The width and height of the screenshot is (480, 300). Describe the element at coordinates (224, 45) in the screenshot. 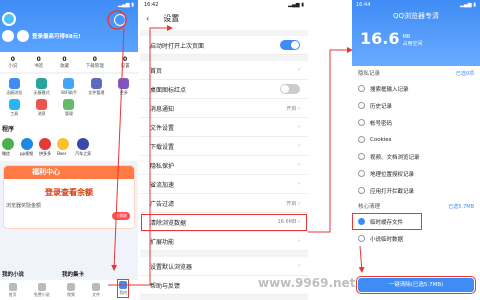

I see `setting-row-restore-last-page: 启动时打开上次页面` at that location.